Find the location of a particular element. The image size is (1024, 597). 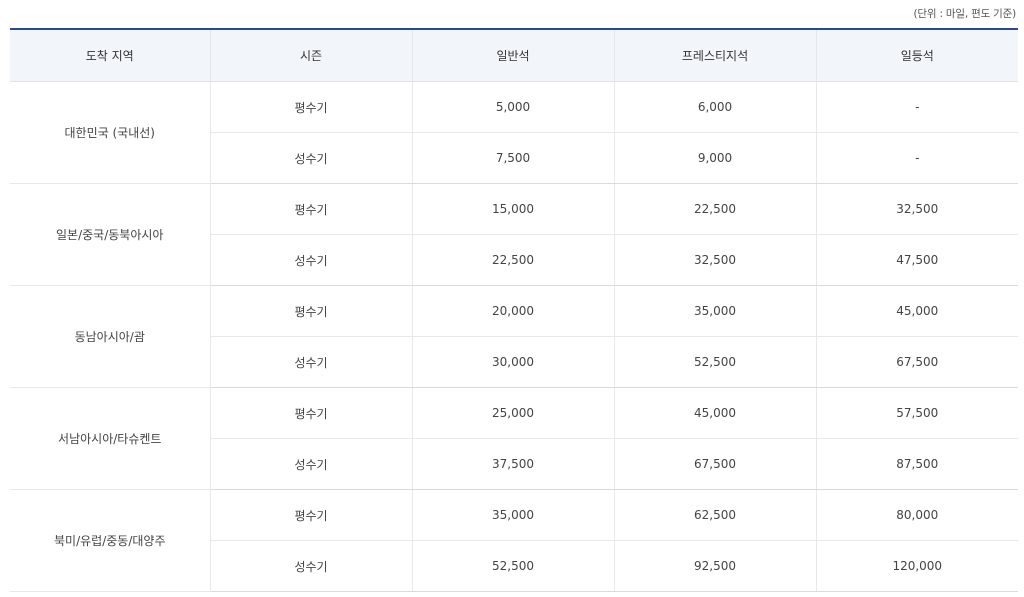

prestige-cell: 32,500 is located at coordinates (715, 260).